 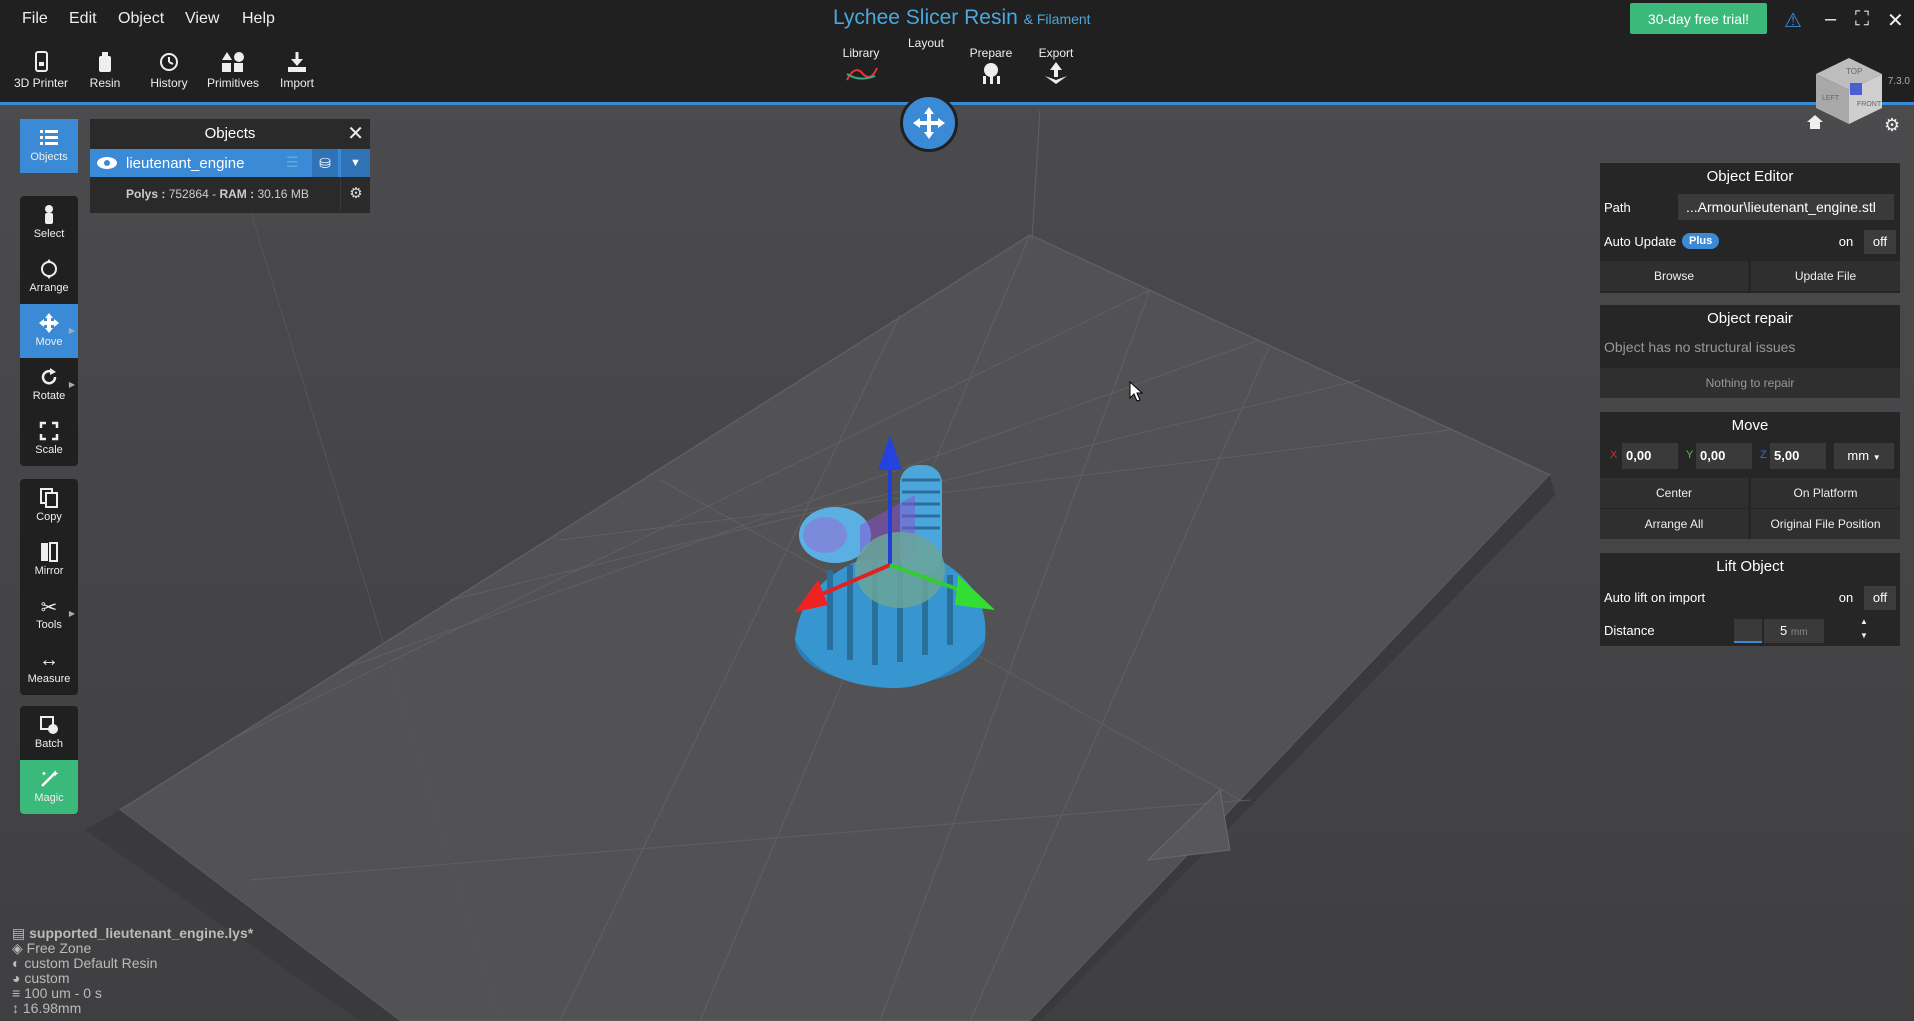 I want to click on close-window-icon: ✕, so click(x=1895, y=20).